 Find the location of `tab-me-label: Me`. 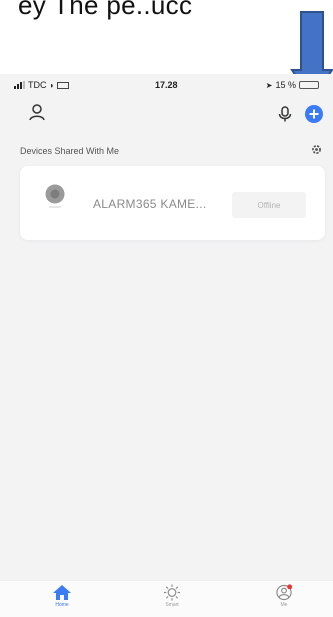

tab-me-label: Me is located at coordinates (284, 605).